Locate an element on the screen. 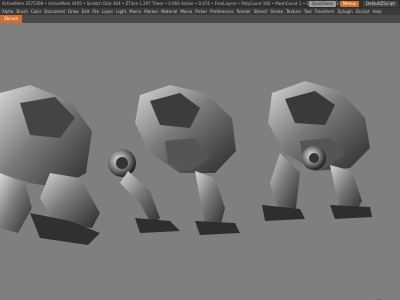  title-bar-controls: QuickSave Menus DefaultZScript is located at coordinates (353, 3).